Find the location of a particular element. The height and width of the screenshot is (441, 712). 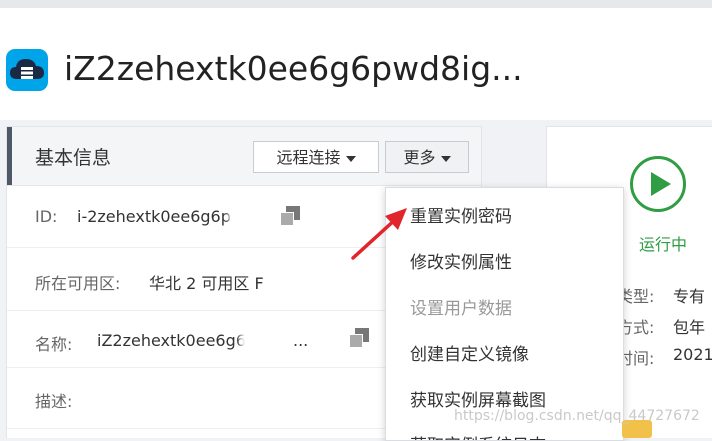

top-bar is located at coordinates (356, 4).